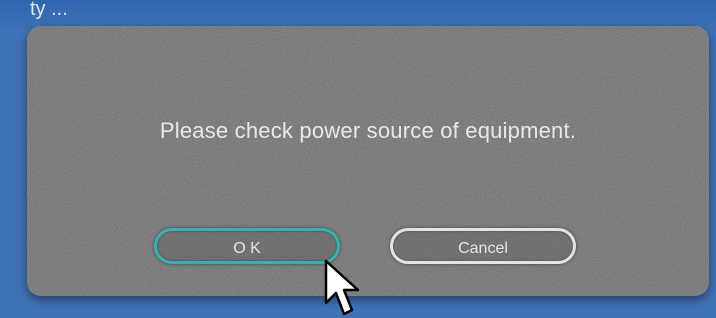  Describe the element at coordinates (368, 130) in the screenshot. I see `dialog-message: Please check power source of equipment.` at that location.